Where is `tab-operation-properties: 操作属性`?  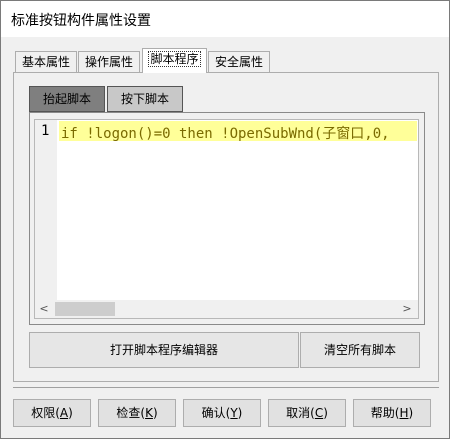 tab-operation-properties: 操作属性 is located at coordinates (109, 61).